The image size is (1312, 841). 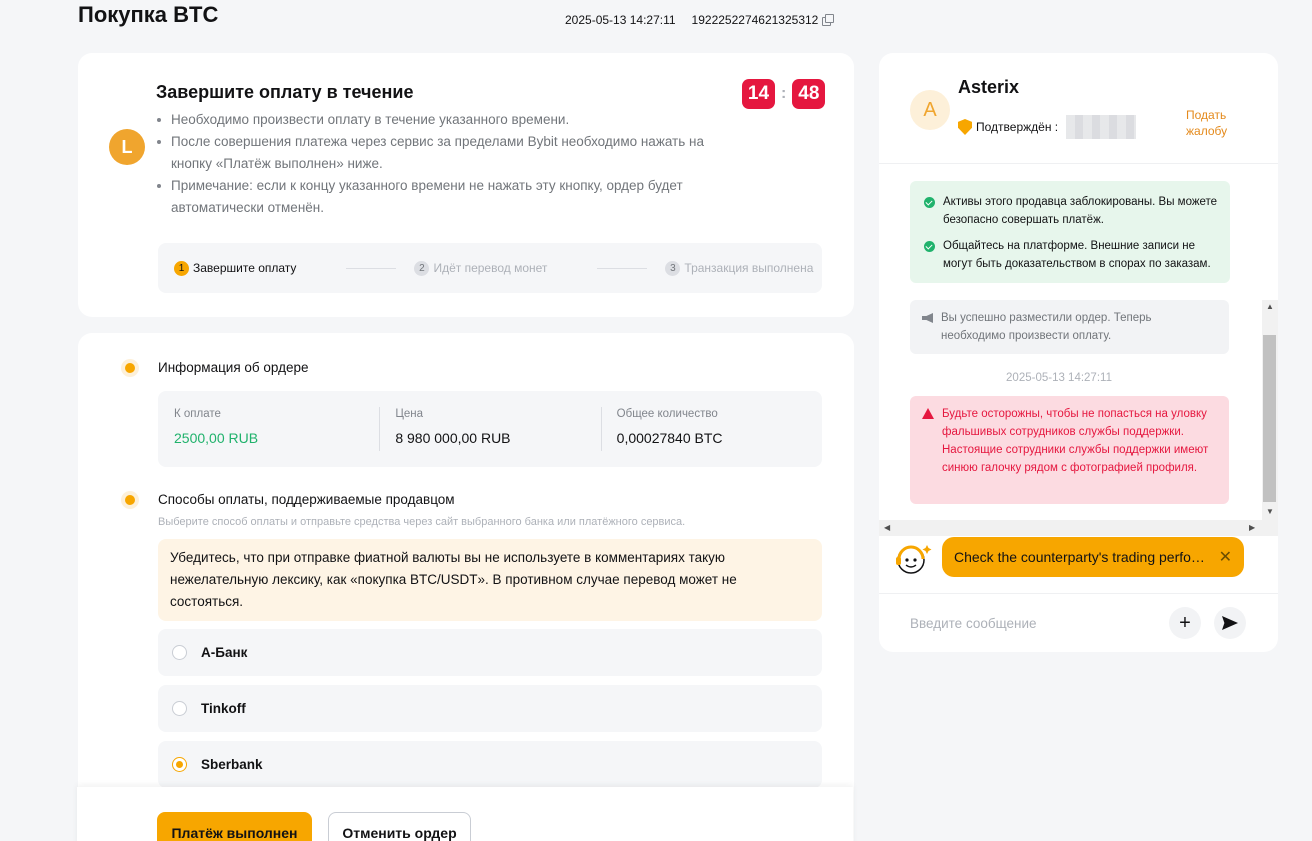 I want to click on price-column: Цена 8 980 000,00 RUB, so click(x=489, y=429).